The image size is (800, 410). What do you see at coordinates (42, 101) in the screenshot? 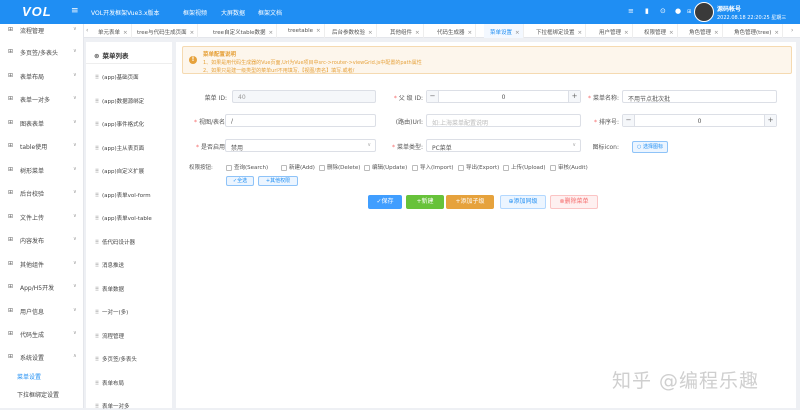
I see `sidebar-item-one-to-many: ⊞ 表单一对多 ∨` at bounding box center [42, 101].